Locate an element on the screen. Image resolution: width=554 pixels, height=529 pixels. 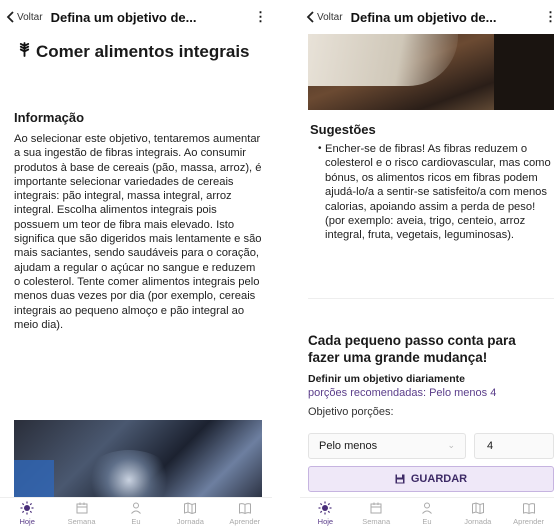
recommended-portions: porções recomendadas: Pelo menos 4 is located at coordinates (402, 393).